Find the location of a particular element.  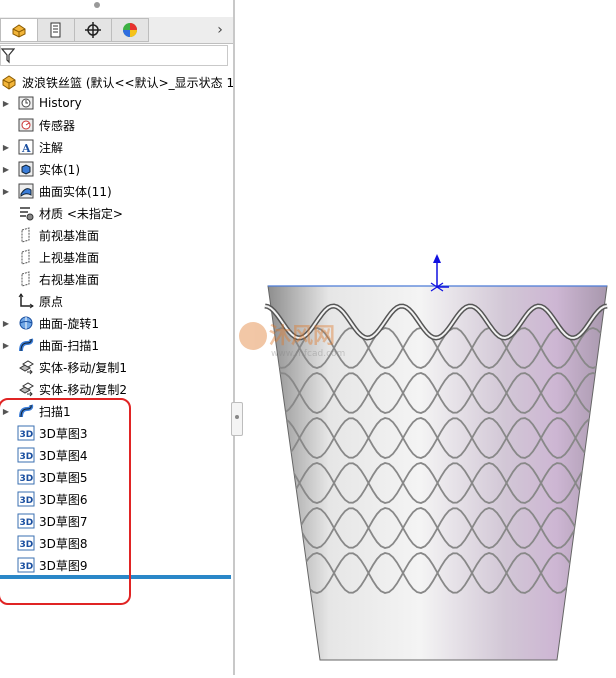

axis-arrow-icon is located at coordinates (437, 258).